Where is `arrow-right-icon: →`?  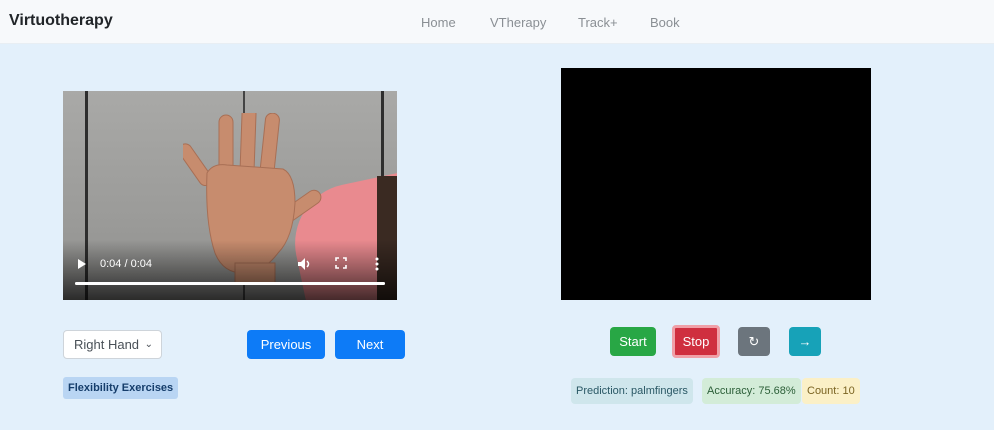
arrow-right-icon: → is located at coordinates (805, 341).